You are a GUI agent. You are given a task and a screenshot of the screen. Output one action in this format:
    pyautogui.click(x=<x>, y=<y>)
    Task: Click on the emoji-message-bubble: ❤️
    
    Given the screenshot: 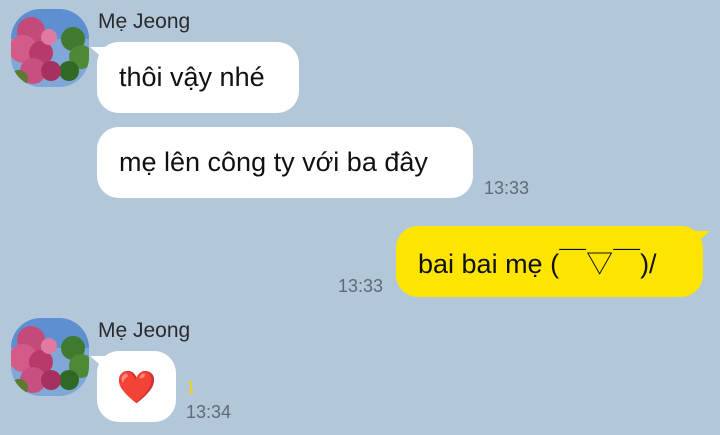 What is the action you would take?
    pyautogui.click(x=133, y=386)
    